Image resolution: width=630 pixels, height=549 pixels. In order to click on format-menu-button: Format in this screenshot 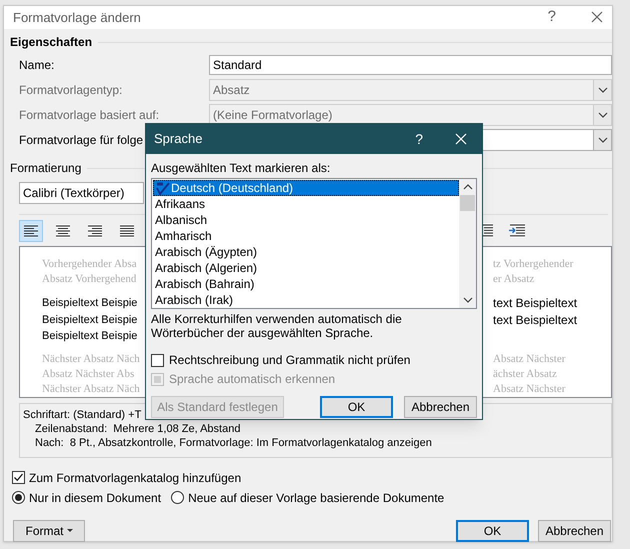, I will do `click(49, 531)`.